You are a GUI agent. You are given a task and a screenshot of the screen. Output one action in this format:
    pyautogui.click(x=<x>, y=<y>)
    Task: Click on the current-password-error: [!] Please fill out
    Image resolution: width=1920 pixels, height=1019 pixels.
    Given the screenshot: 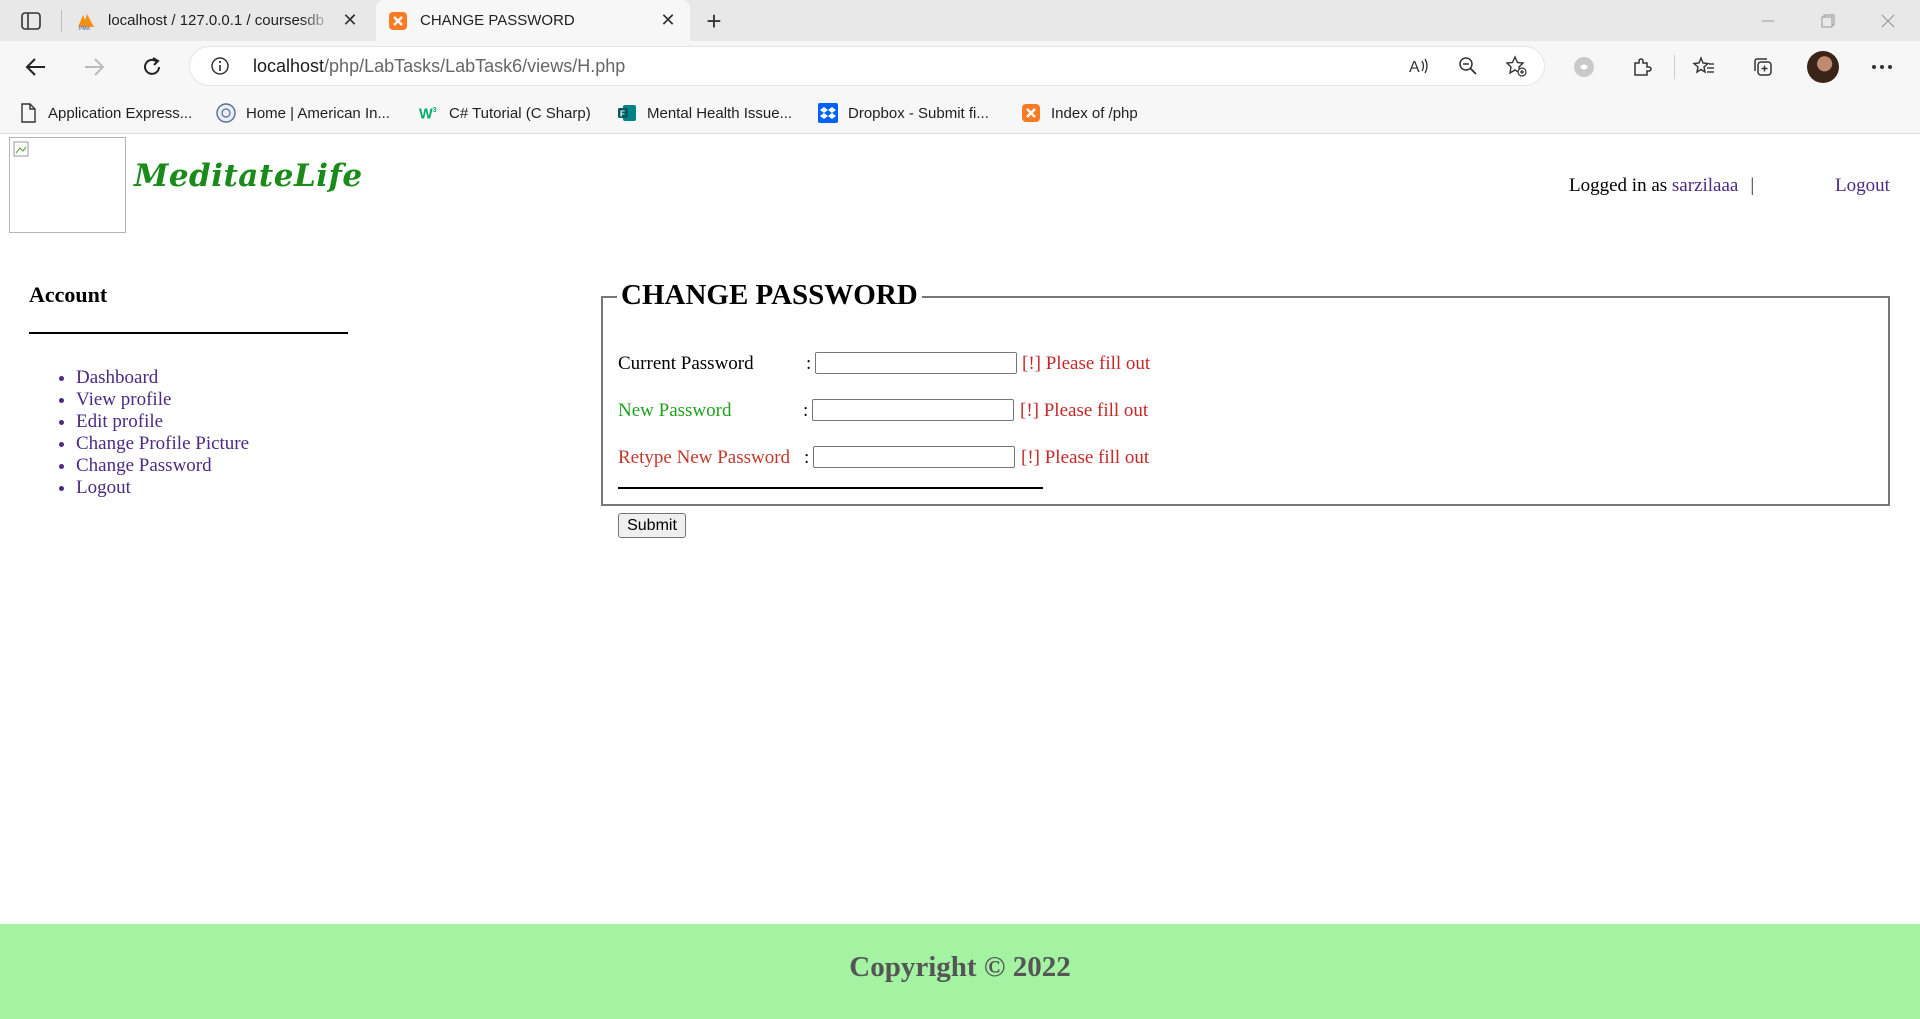 What is the action you would take?
    pyautogui.click(x=1086, y=363)
    